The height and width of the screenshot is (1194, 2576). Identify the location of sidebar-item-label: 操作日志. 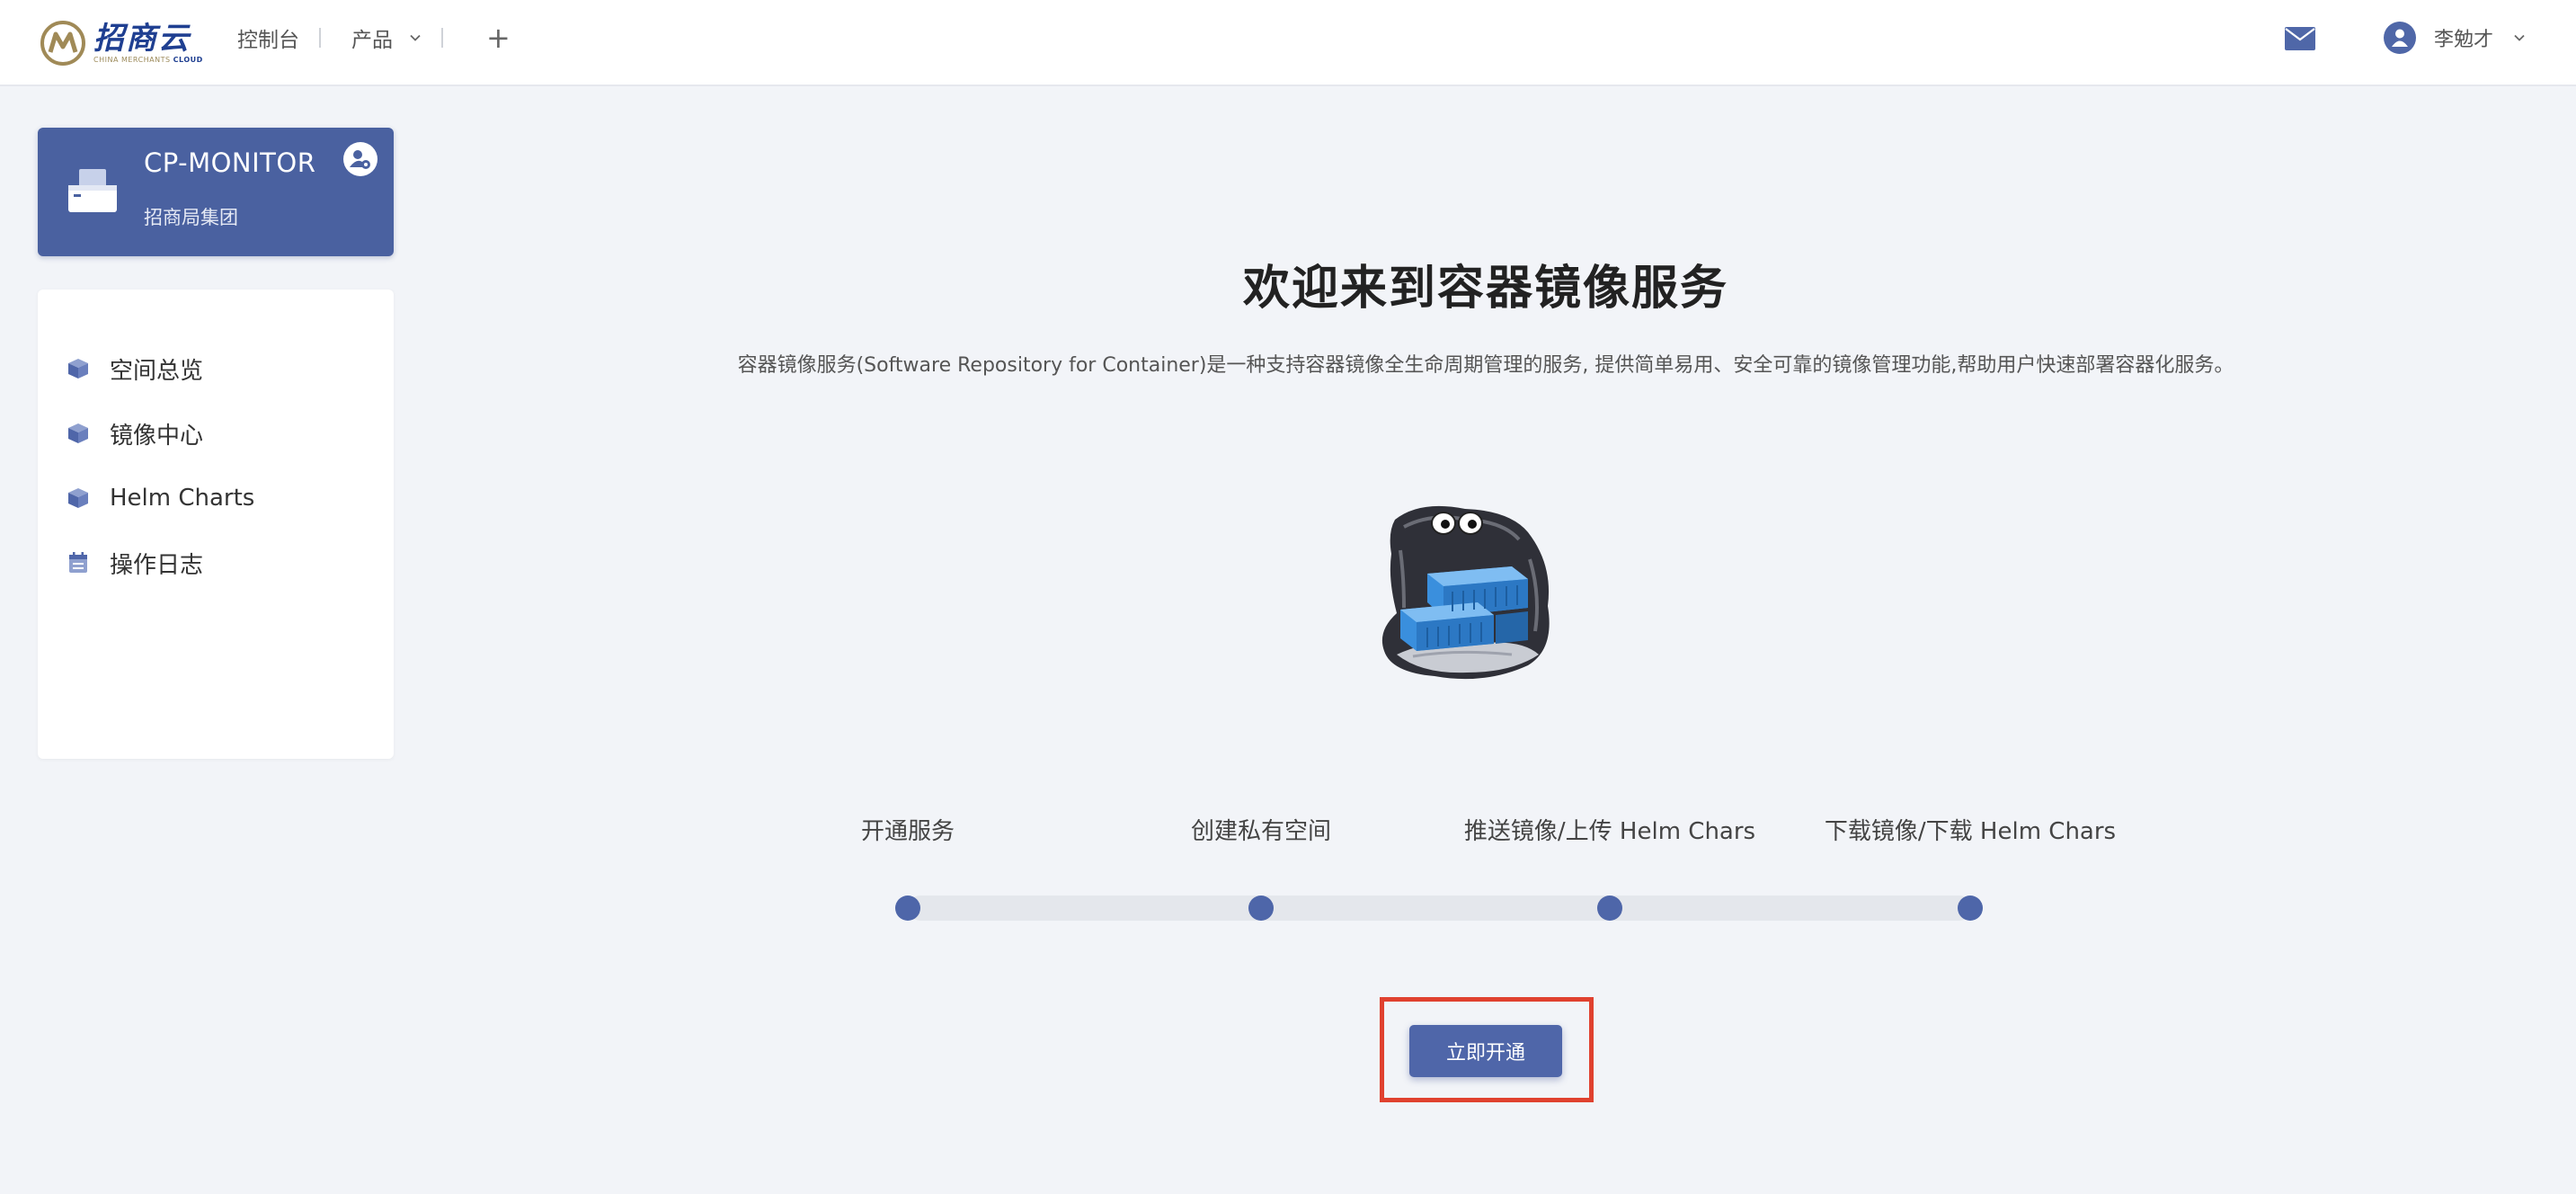
(157, 565).